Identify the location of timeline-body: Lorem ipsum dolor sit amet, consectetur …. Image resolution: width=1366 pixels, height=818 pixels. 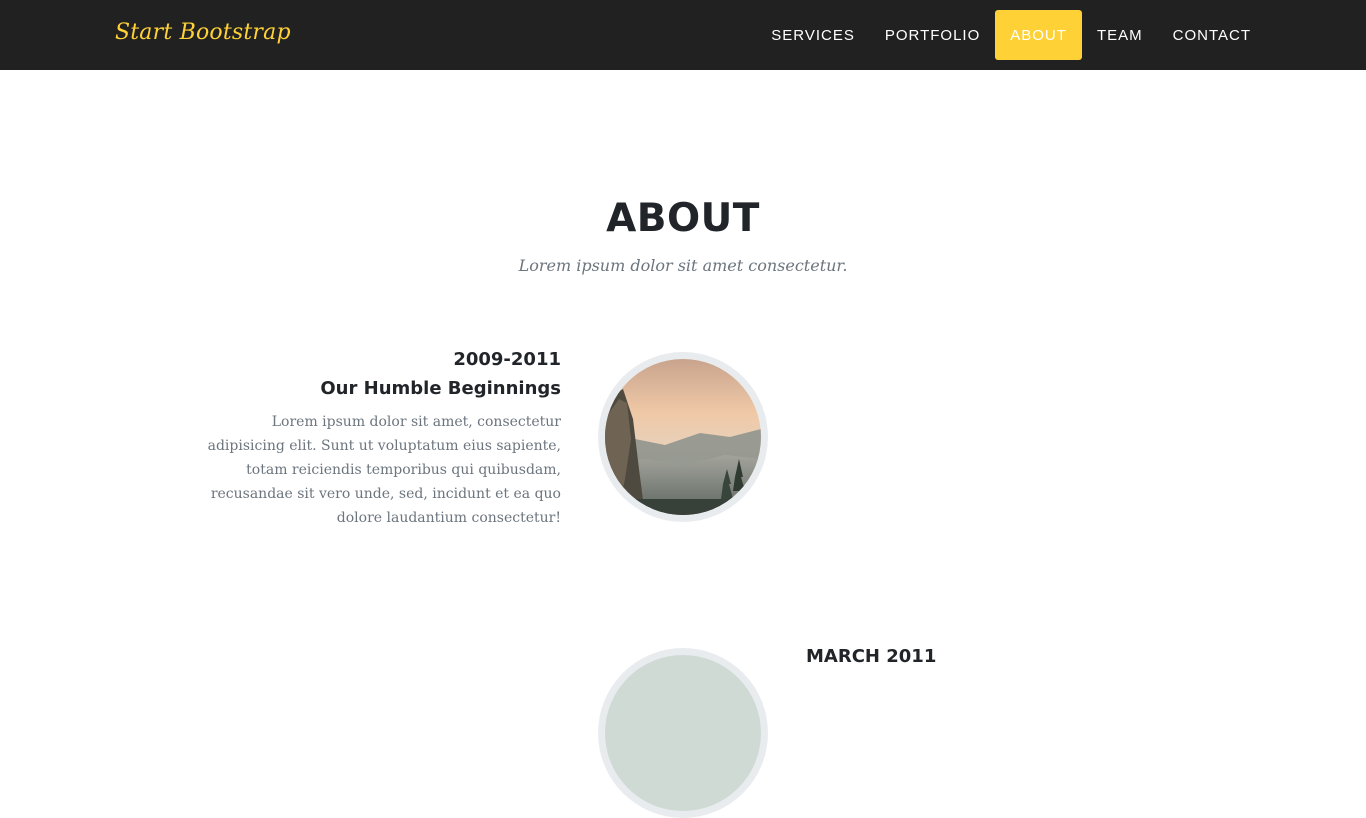
(384, 470).